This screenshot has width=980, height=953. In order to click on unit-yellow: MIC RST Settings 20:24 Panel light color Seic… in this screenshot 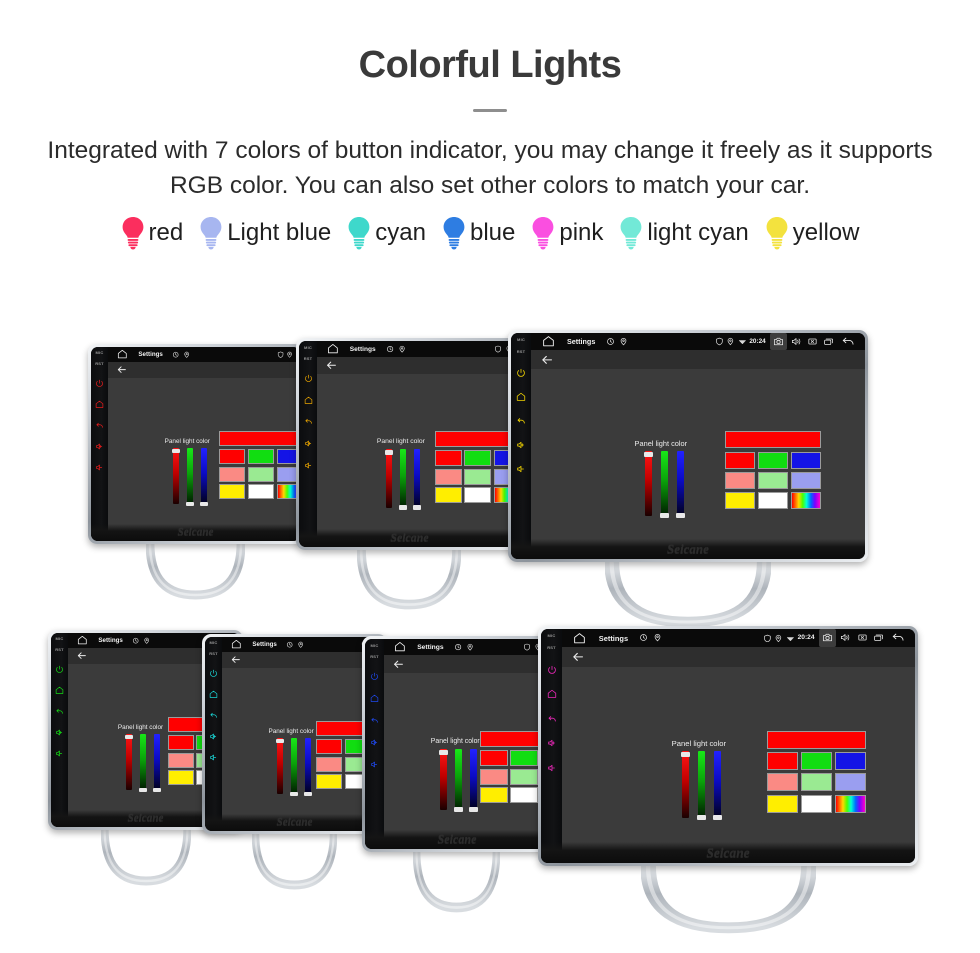, I will do `click(688, 446)`.